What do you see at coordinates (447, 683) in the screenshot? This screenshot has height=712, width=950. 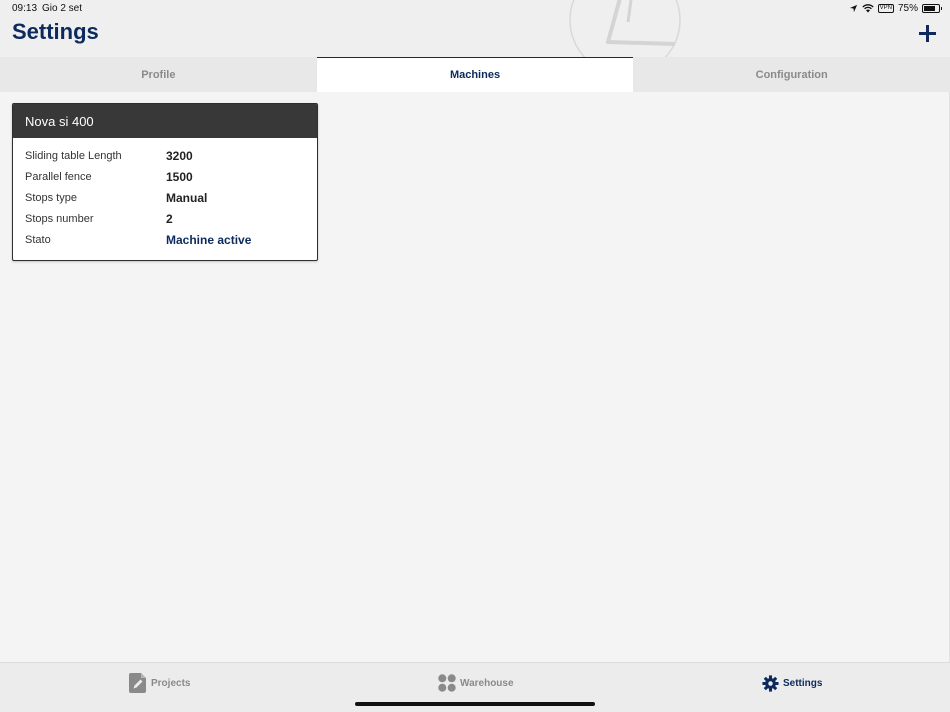 I see `dots-grid-icon` at bounding box center [447, 683].